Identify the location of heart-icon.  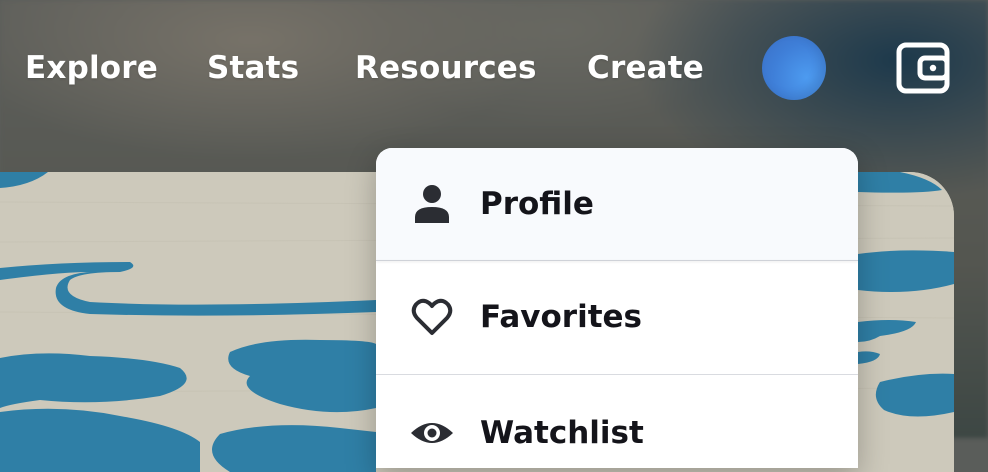
(432, 317).